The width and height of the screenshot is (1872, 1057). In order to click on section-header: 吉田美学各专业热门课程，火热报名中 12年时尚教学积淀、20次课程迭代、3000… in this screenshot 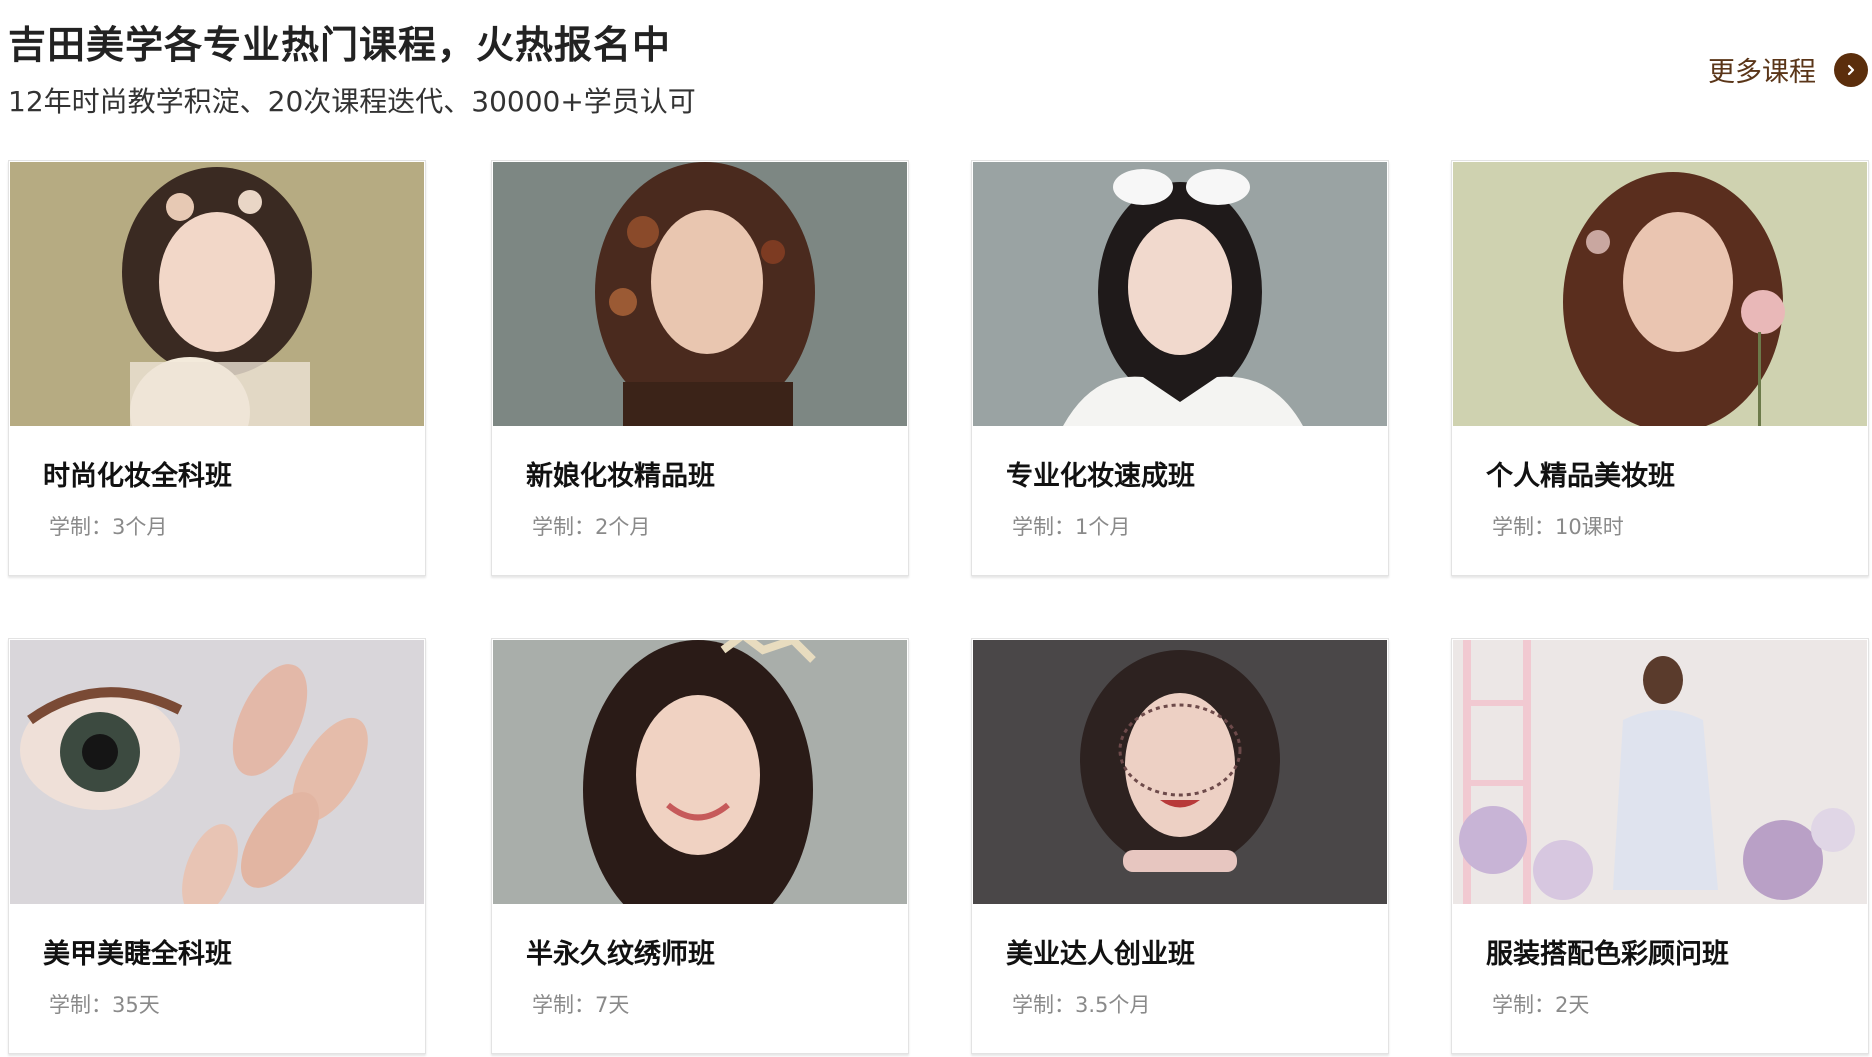, I will do `click(938, 69)`.